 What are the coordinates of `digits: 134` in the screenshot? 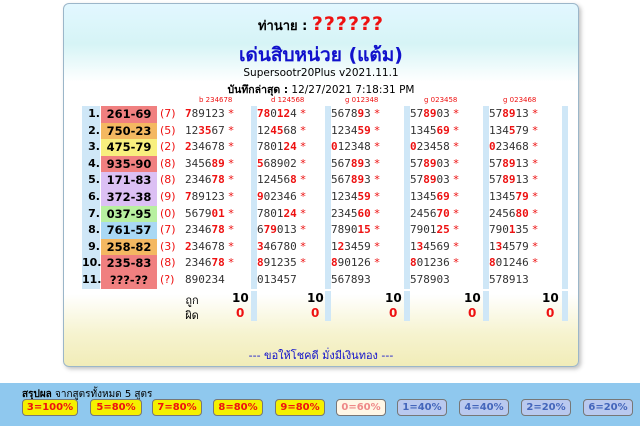 It's located at (499, 130).